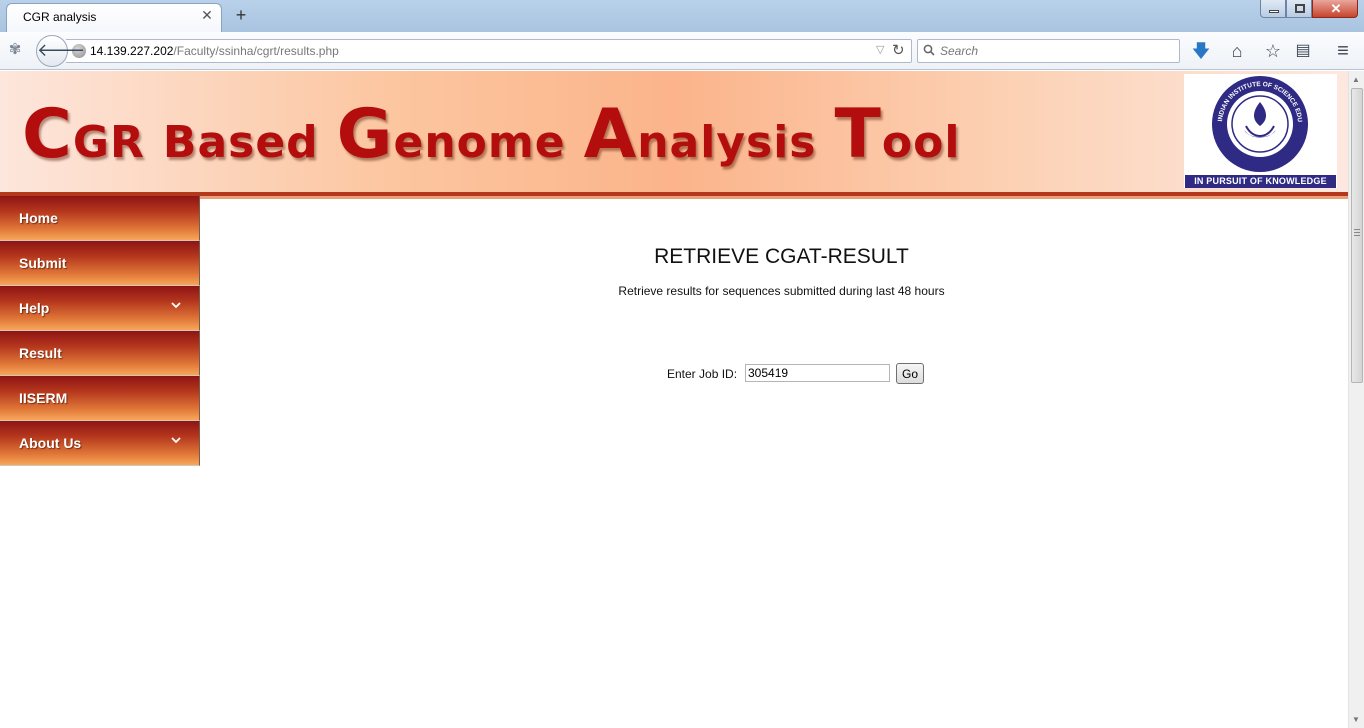  I want to click on sidebar-item-label: Help, so click(34, 308).